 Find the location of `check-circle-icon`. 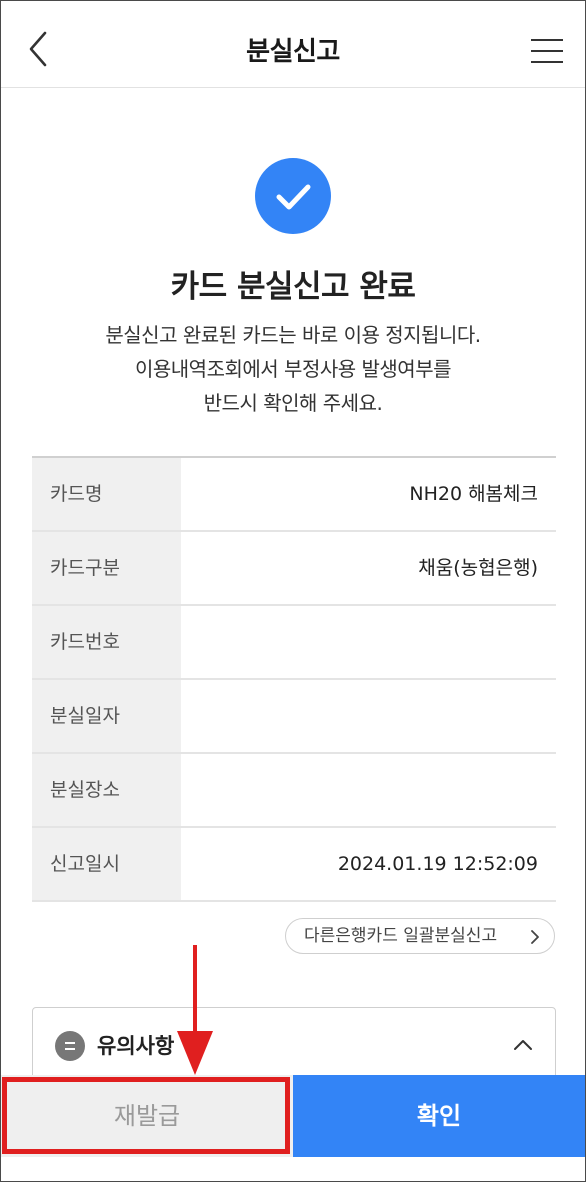

check-circle-icon is located at coordinates (293, 196).